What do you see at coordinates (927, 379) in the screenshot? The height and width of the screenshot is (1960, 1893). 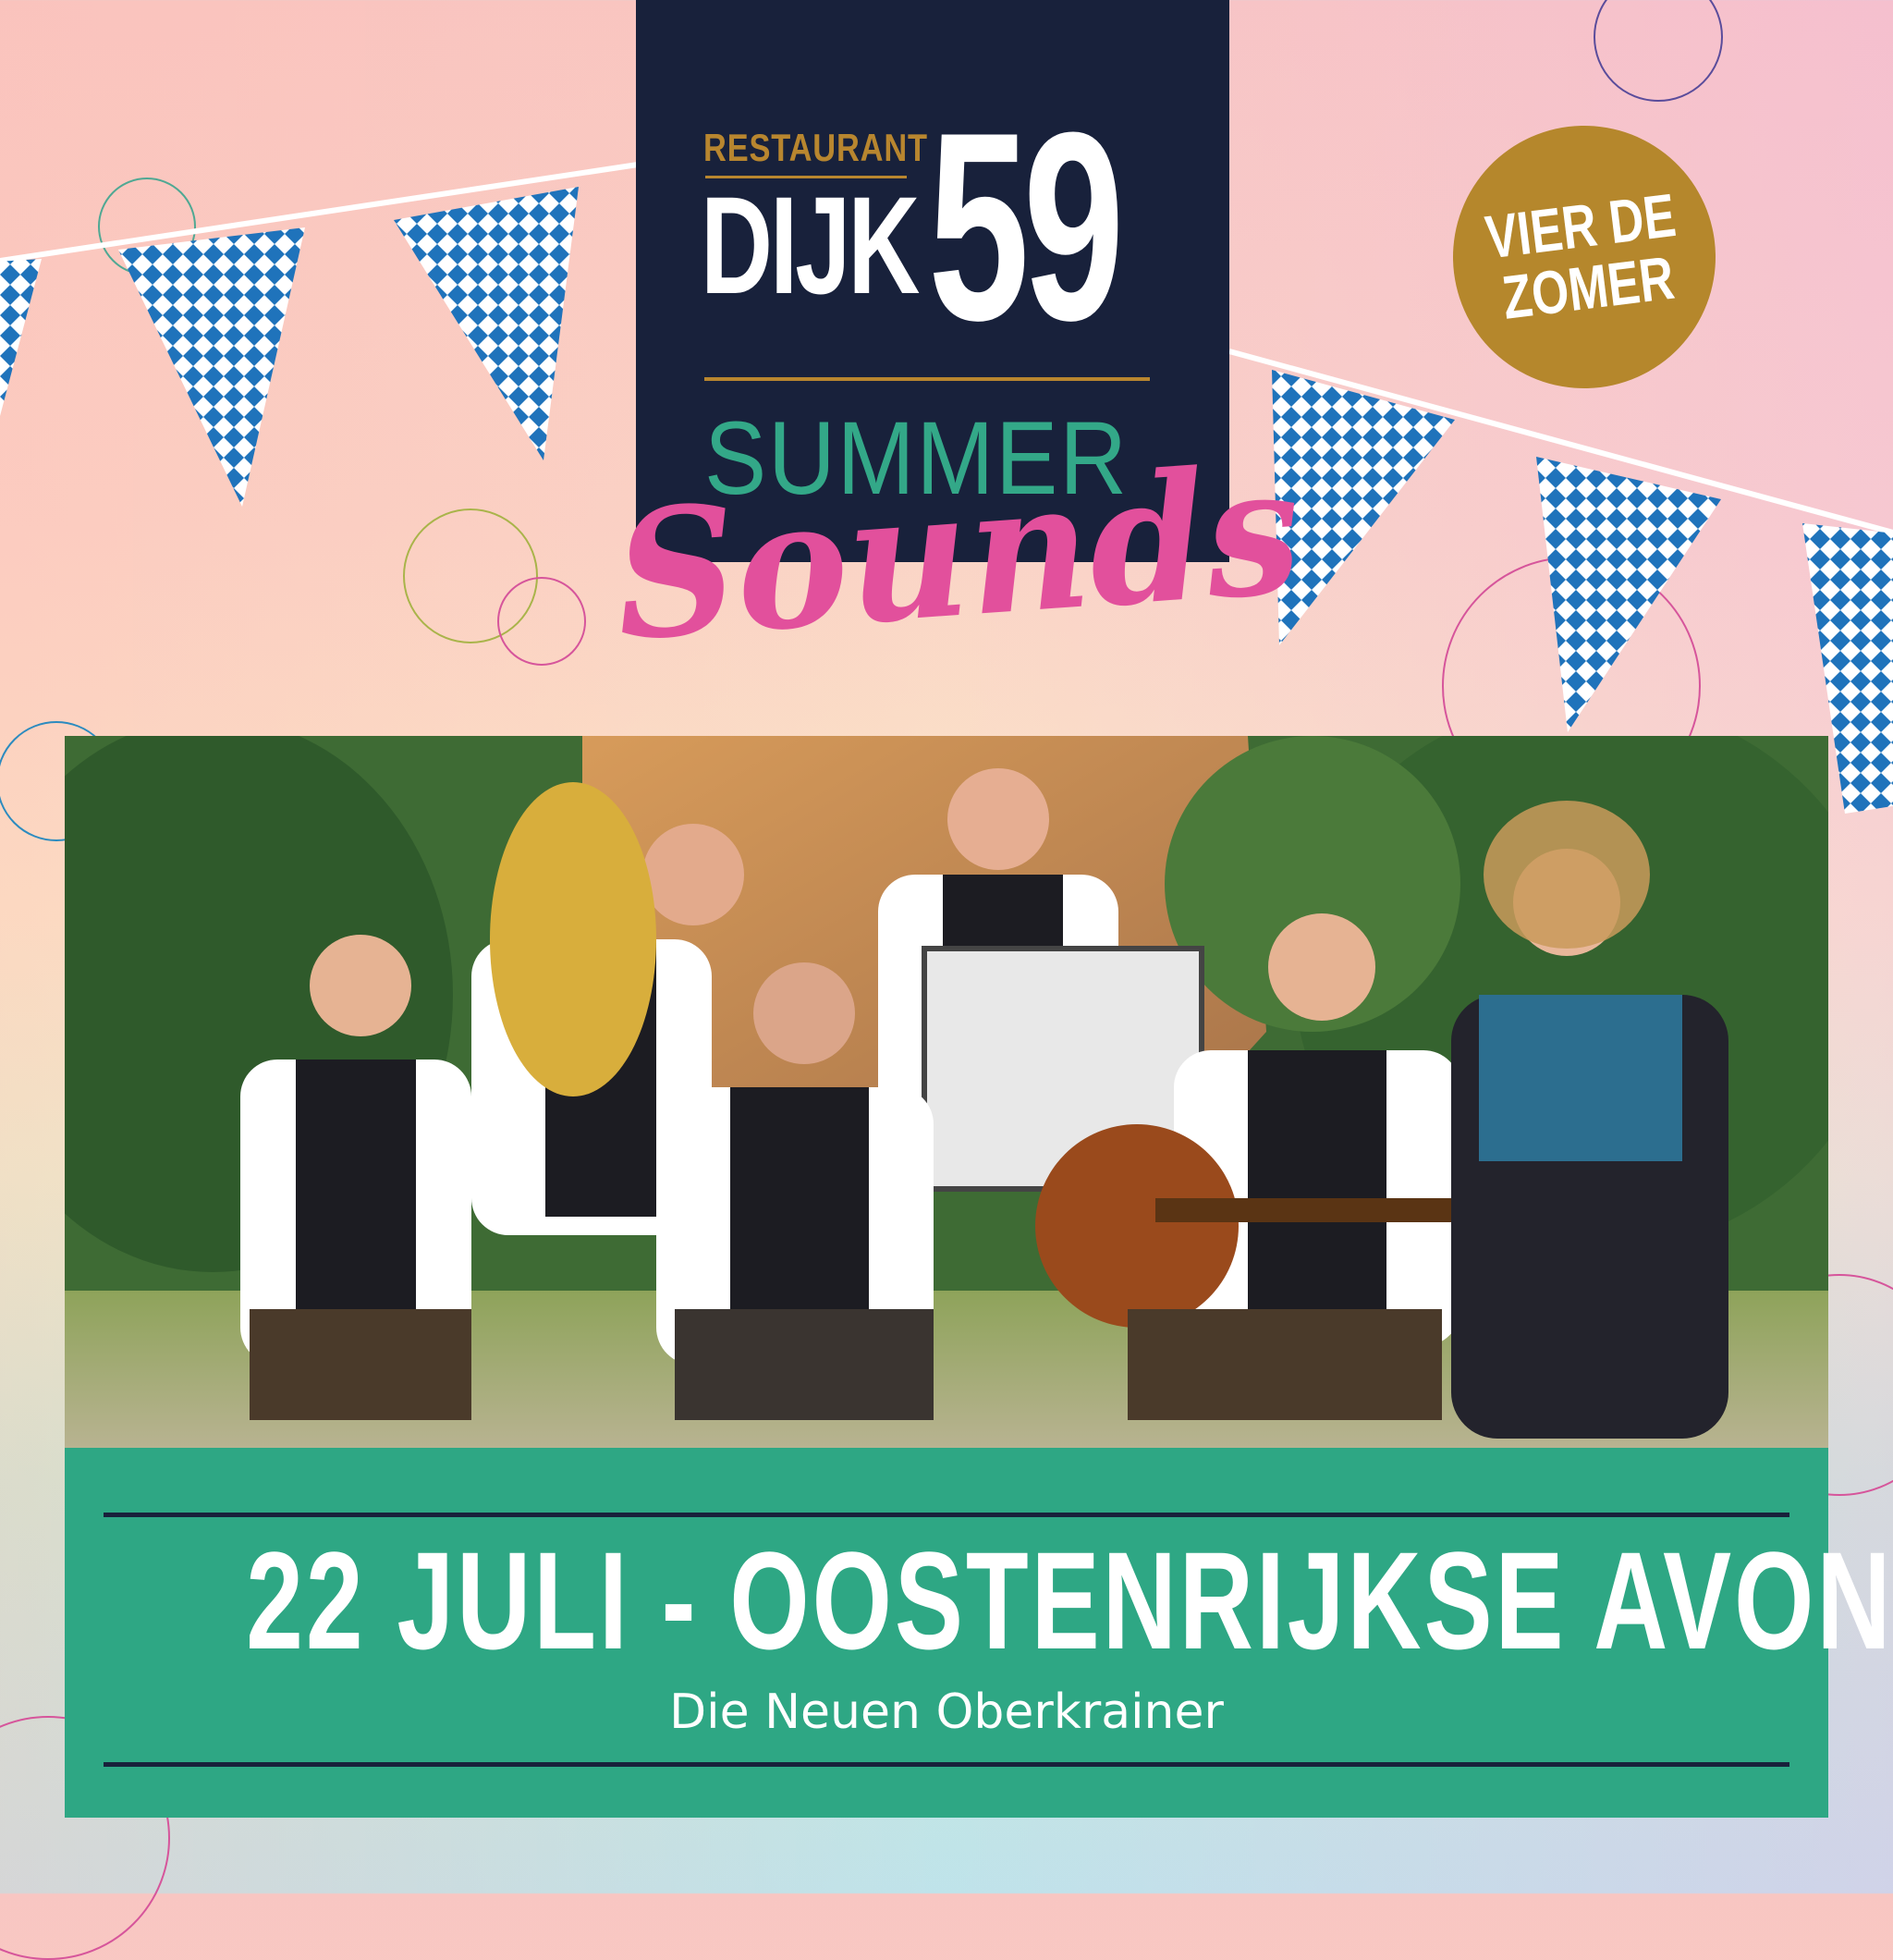 I see `logo-divider` at bounding box center [927, 379].